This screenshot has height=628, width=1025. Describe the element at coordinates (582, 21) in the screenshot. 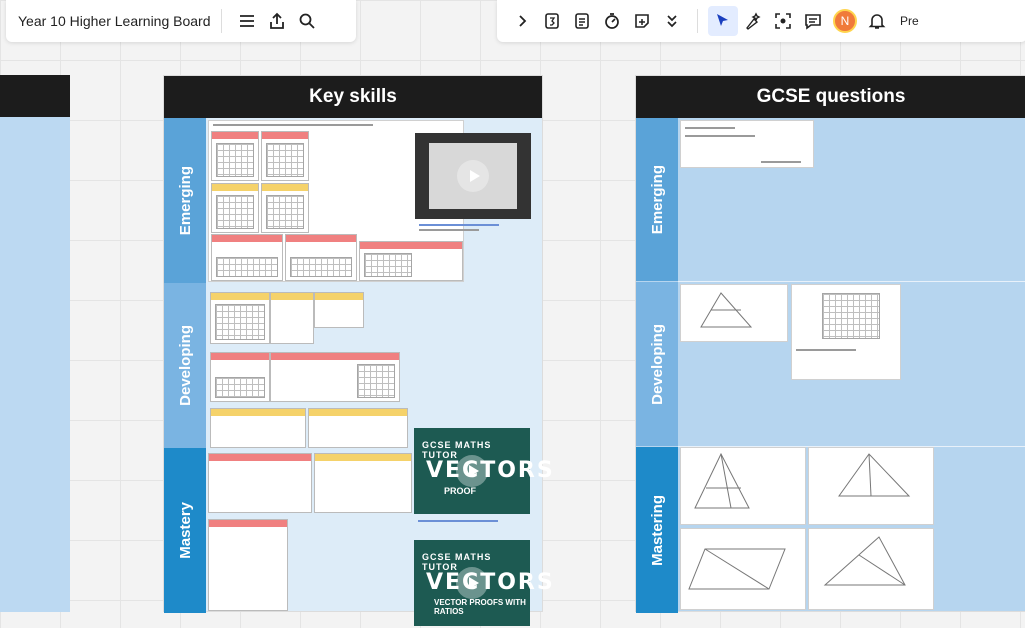

I see `notes-icon` at that location.